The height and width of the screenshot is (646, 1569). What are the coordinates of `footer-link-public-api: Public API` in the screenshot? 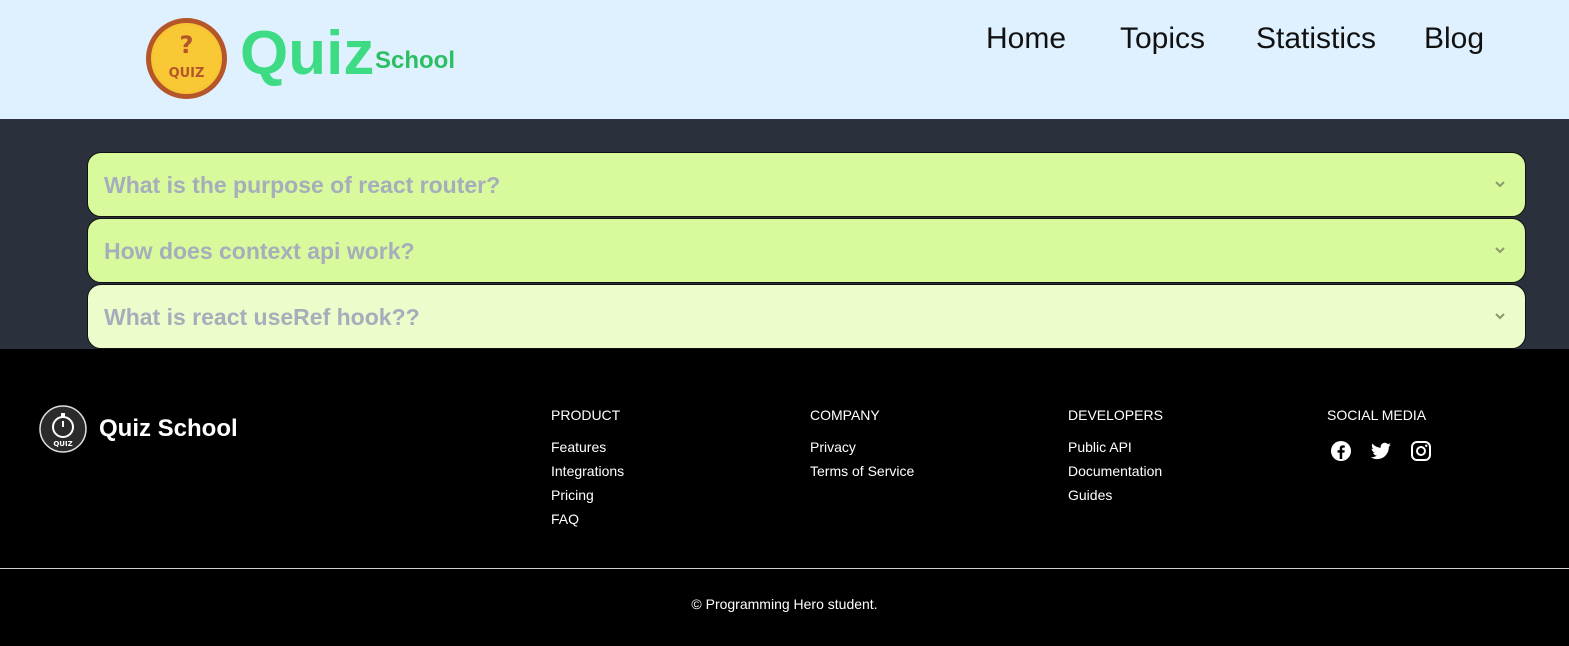 It's located at (1100, 447).